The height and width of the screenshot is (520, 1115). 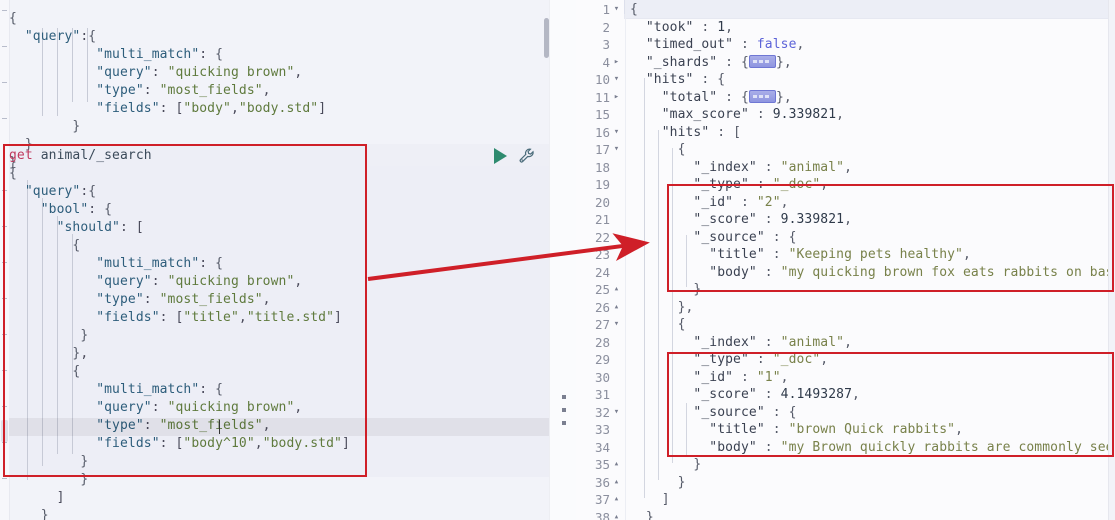 What do you see at coordinates (741, 377) in the screenshot?
I see `response-line: "_id" : "1",` at bounding box center [741, 377].